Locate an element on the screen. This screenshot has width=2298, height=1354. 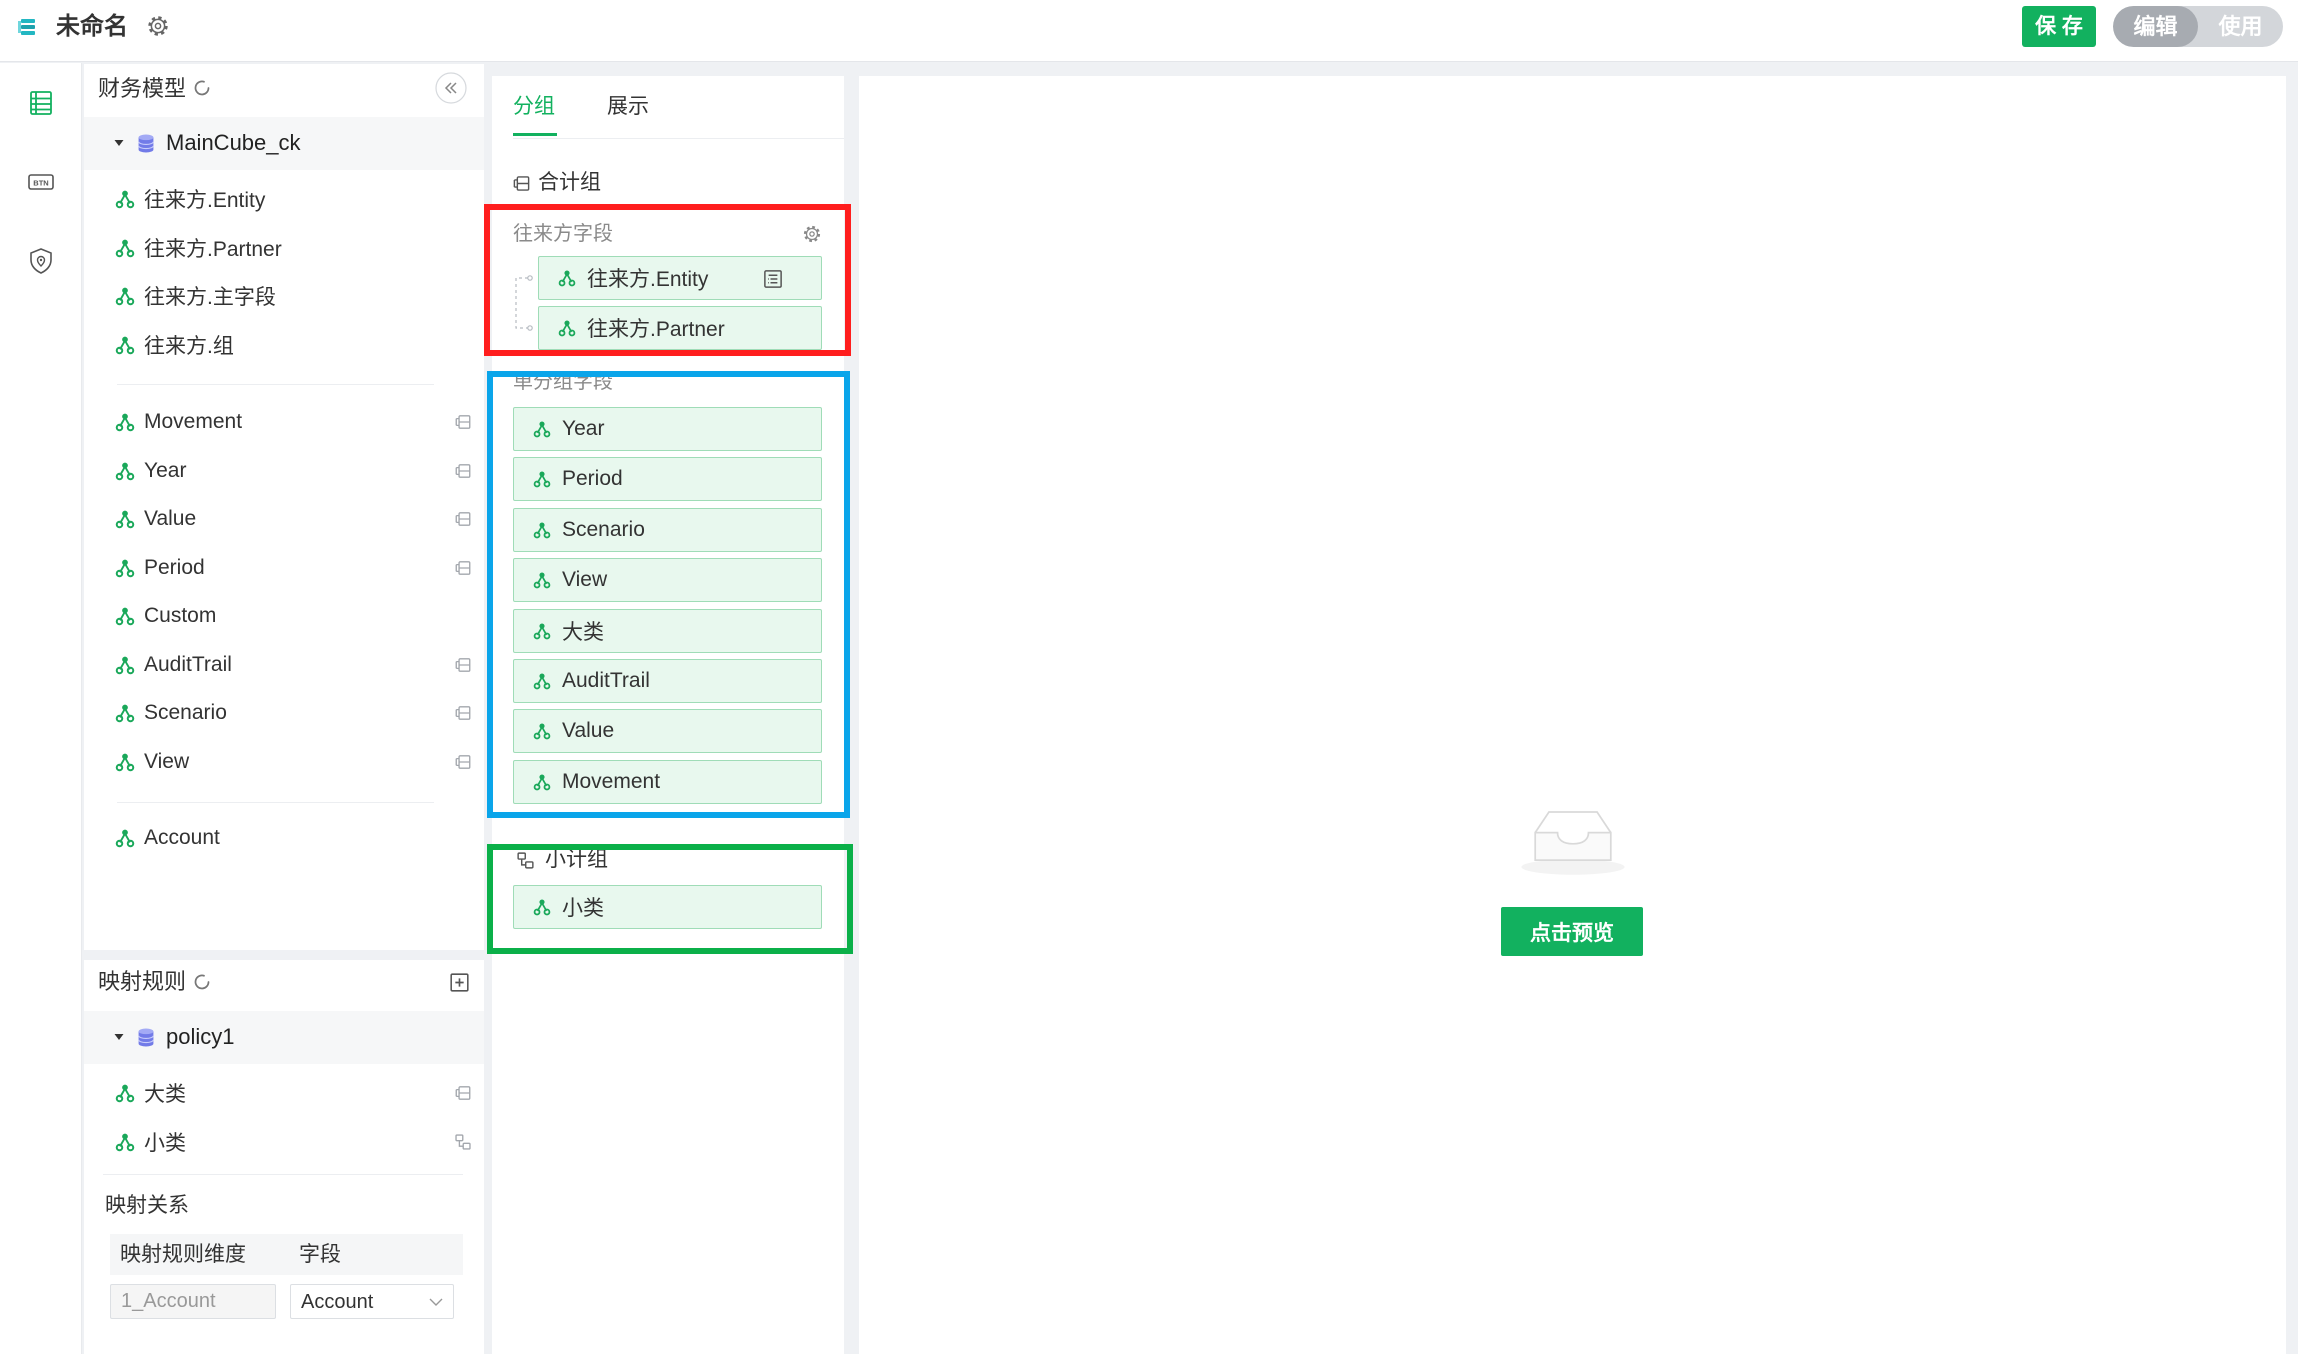
empty-inbox-icon is located at coordinates (1573, 843).